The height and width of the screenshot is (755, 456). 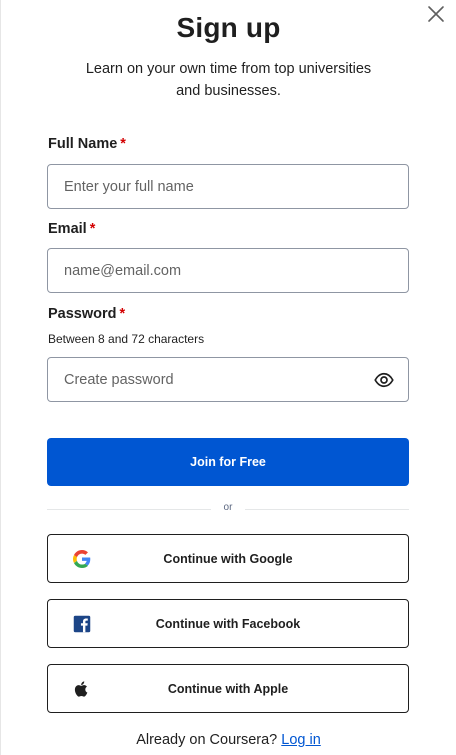 I want to click on email-field, so click(x=228, y=270).